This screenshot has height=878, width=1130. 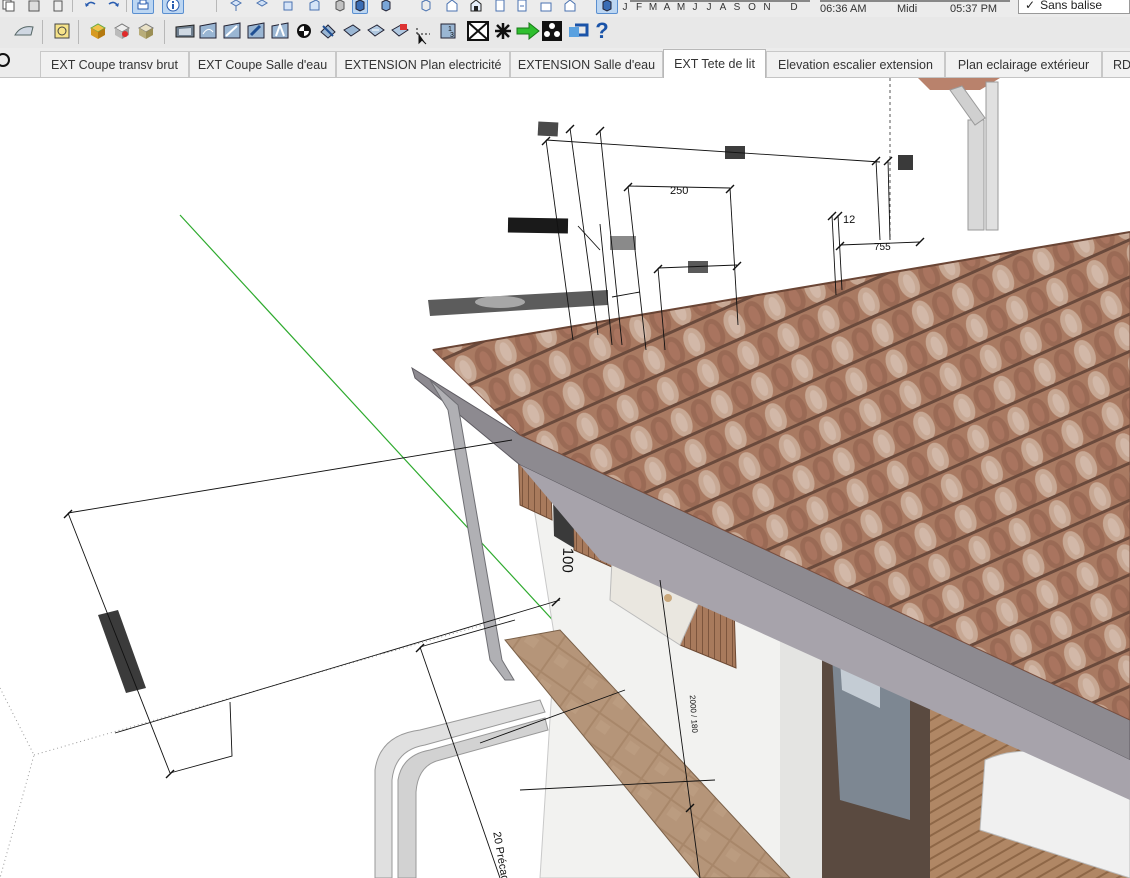 What do you see at coordinates (1116, 64) in the screenshot?
I see `tab-rd: RD` at bounding box center [1116, 64].